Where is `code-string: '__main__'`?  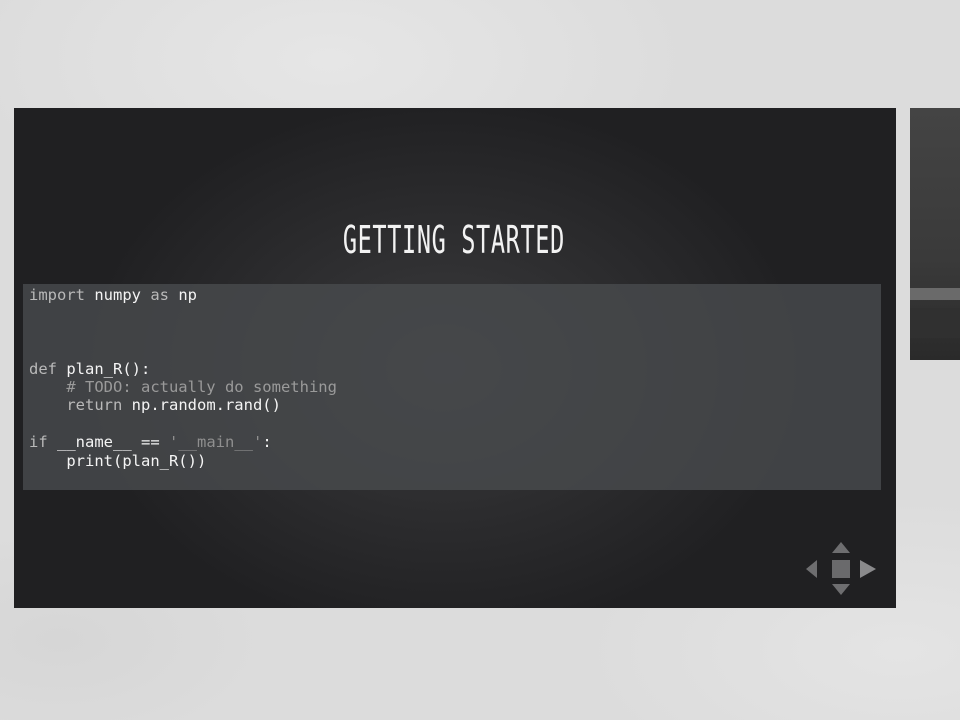
code-string: '__main__' is located at coordinates (211, 442).